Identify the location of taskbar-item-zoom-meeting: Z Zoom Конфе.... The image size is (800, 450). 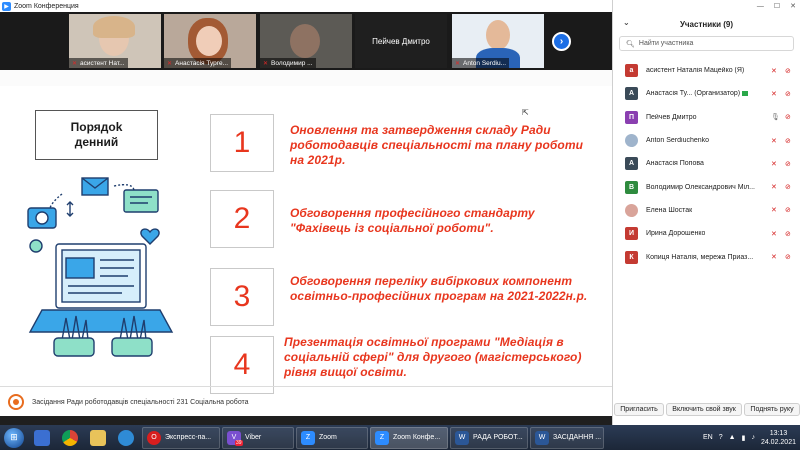
(409, 437).